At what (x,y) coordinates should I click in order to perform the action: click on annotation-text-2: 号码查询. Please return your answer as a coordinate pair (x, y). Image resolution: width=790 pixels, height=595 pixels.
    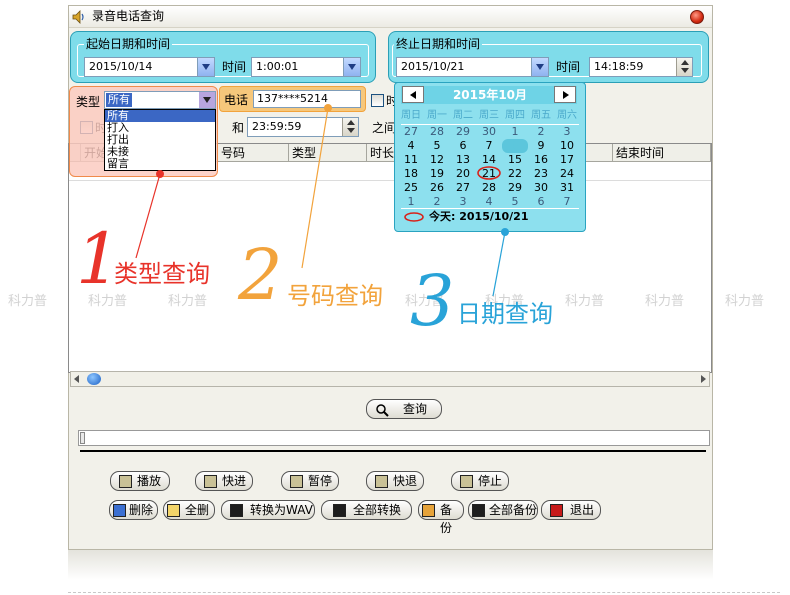
    Looking at the image, I should click on (335, 296).